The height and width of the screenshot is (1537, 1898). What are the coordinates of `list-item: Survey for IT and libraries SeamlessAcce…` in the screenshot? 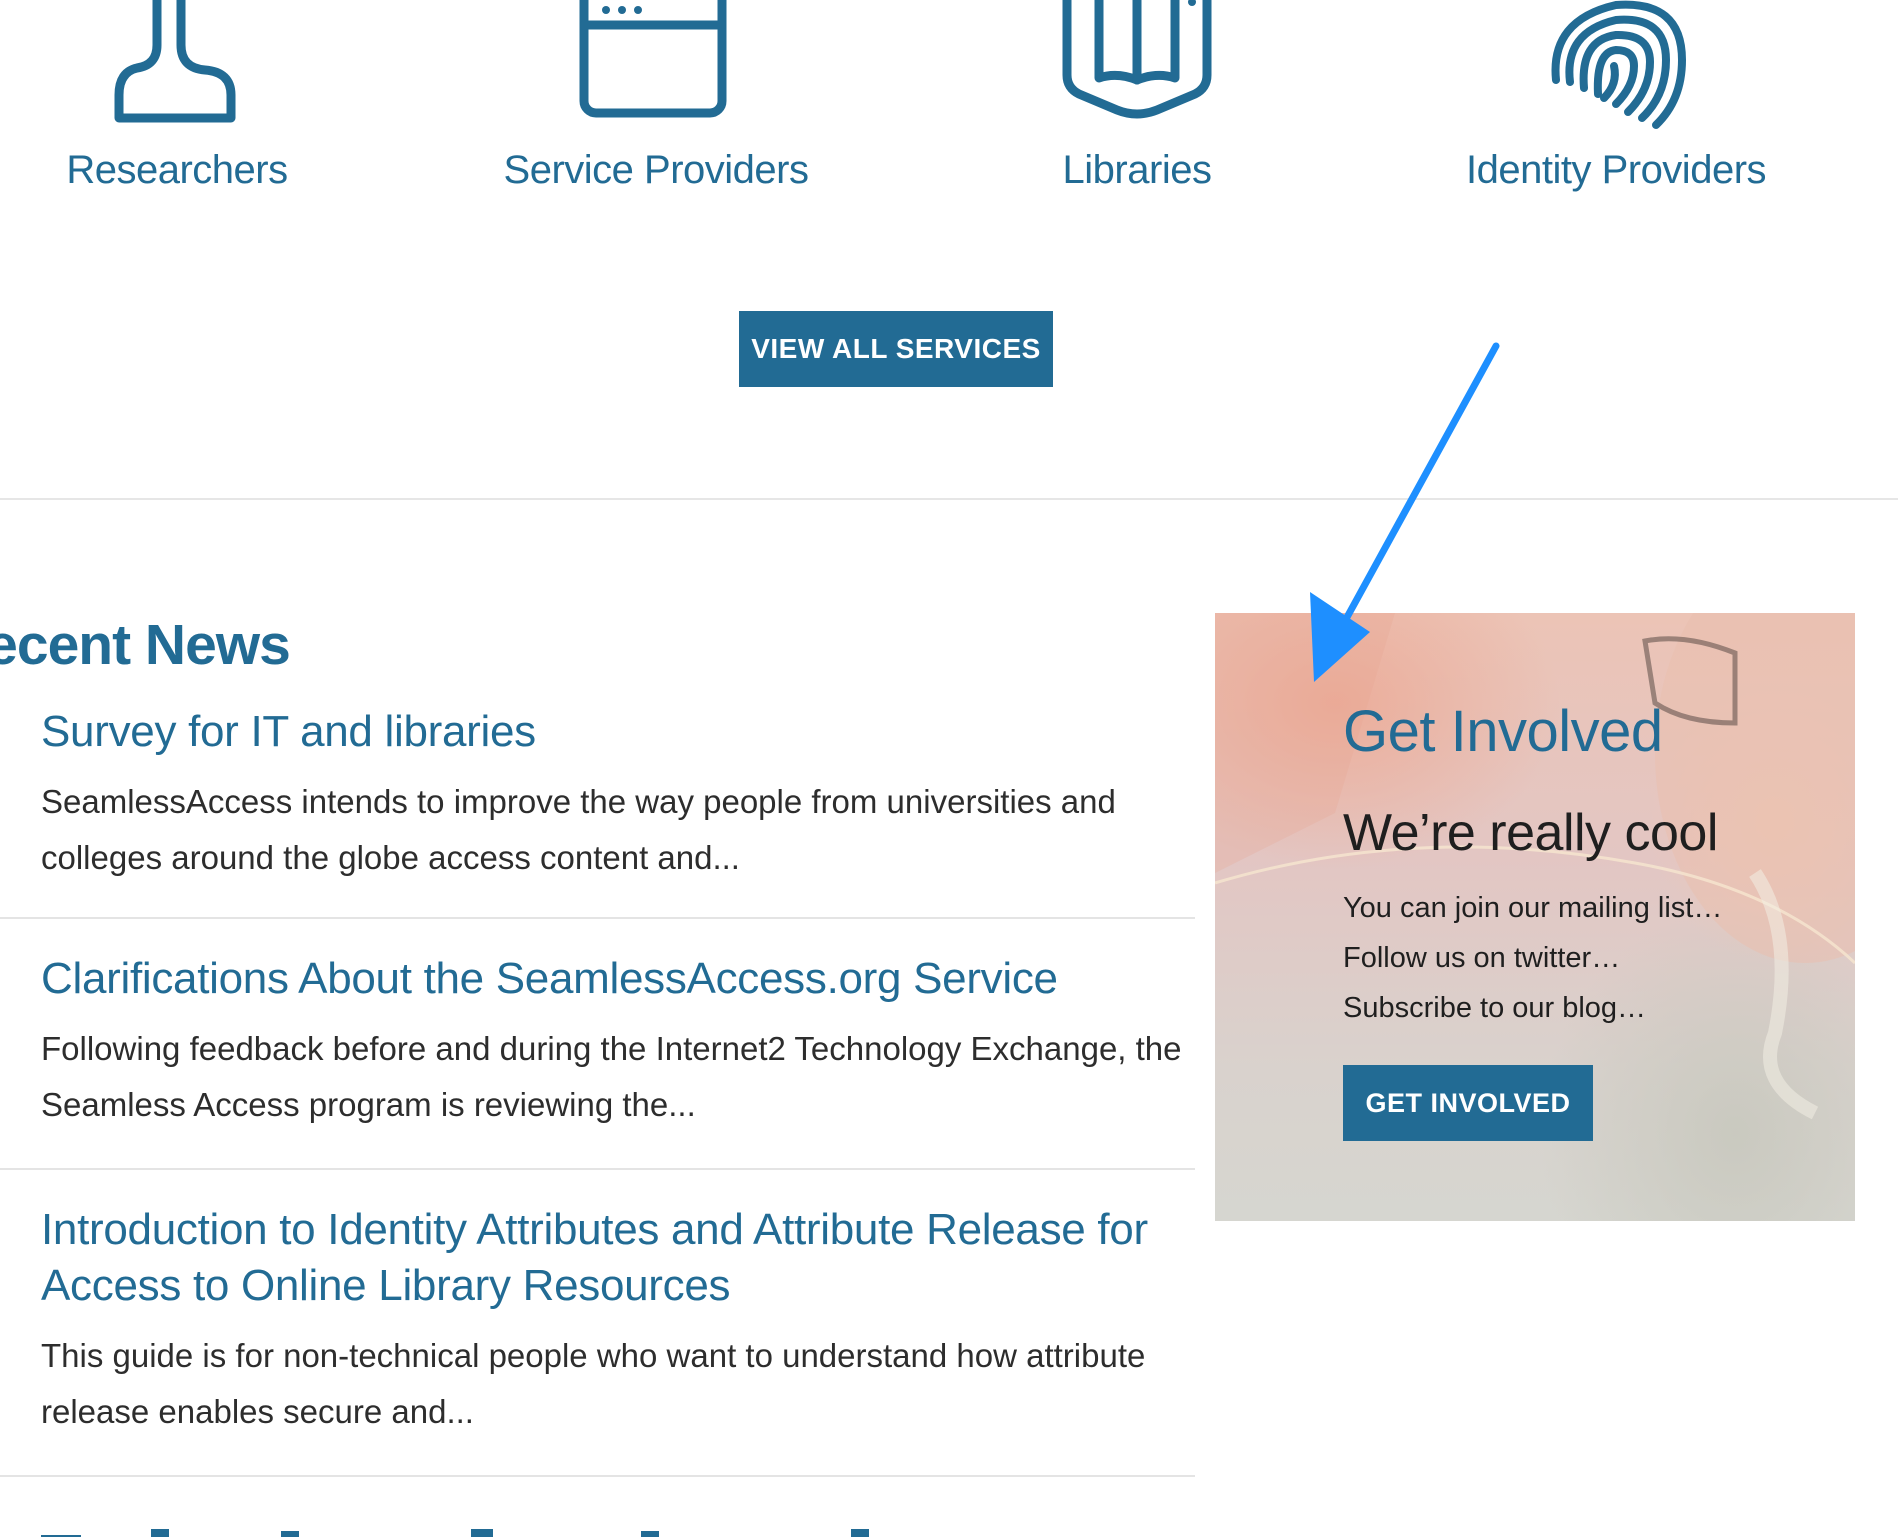 It's located at (597, 804).